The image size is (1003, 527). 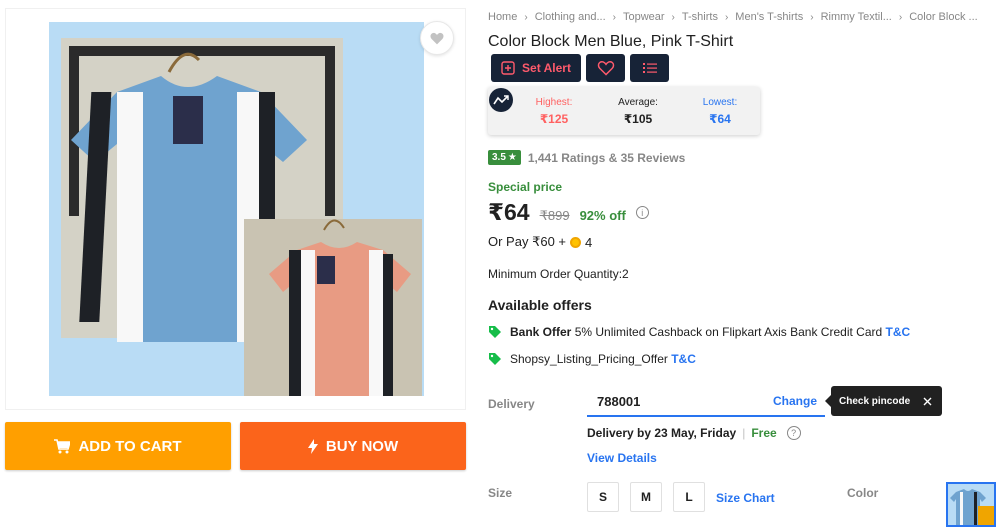 What do you see at coordinates (971, 504) in the screenshot?
I see `color-swatch-thumbnail` at bounding box center [971, 504].